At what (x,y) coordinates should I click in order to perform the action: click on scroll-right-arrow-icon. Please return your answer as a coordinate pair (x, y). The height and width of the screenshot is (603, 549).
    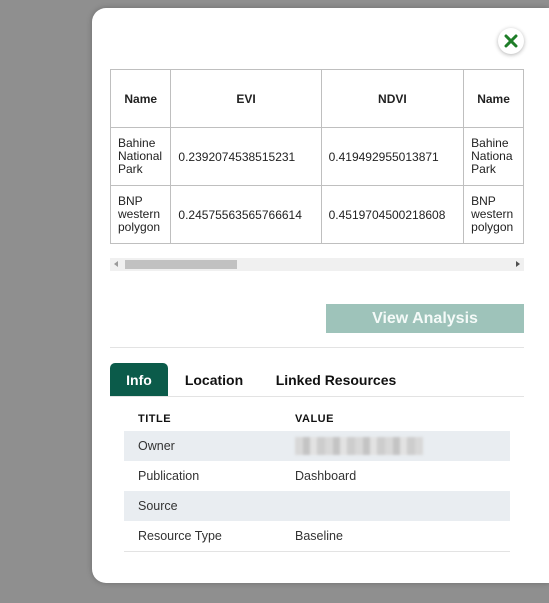
    Looking at the image, I should click on (518, 264).